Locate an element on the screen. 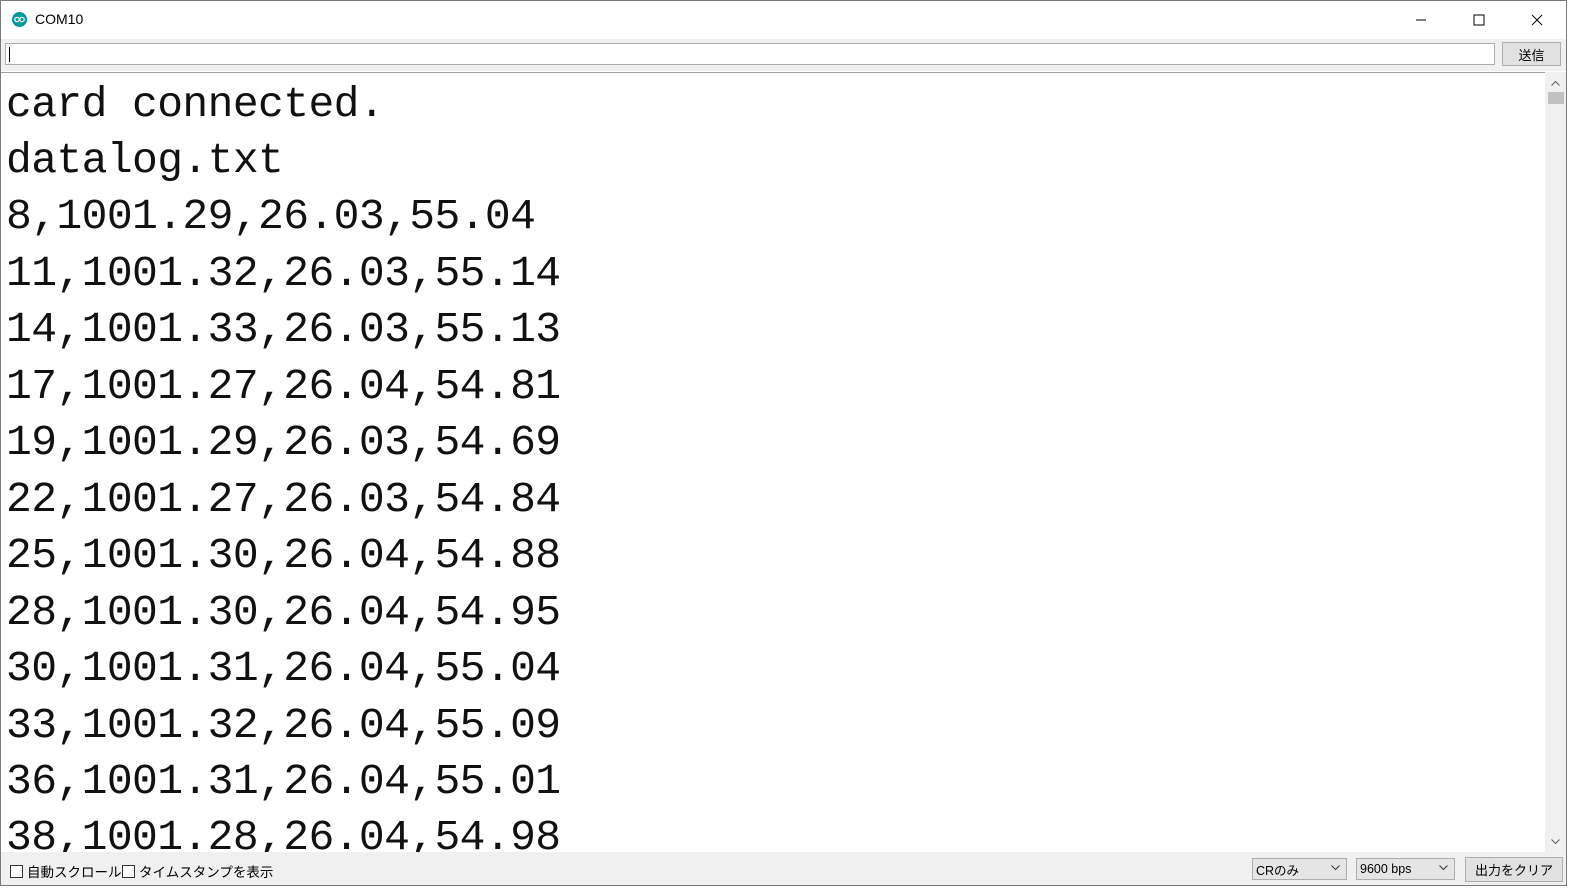 This screenshot has width=1580, height=893. timestamp-checkbox: タイムスタンプを表示 is located at coordinates (197, 871).